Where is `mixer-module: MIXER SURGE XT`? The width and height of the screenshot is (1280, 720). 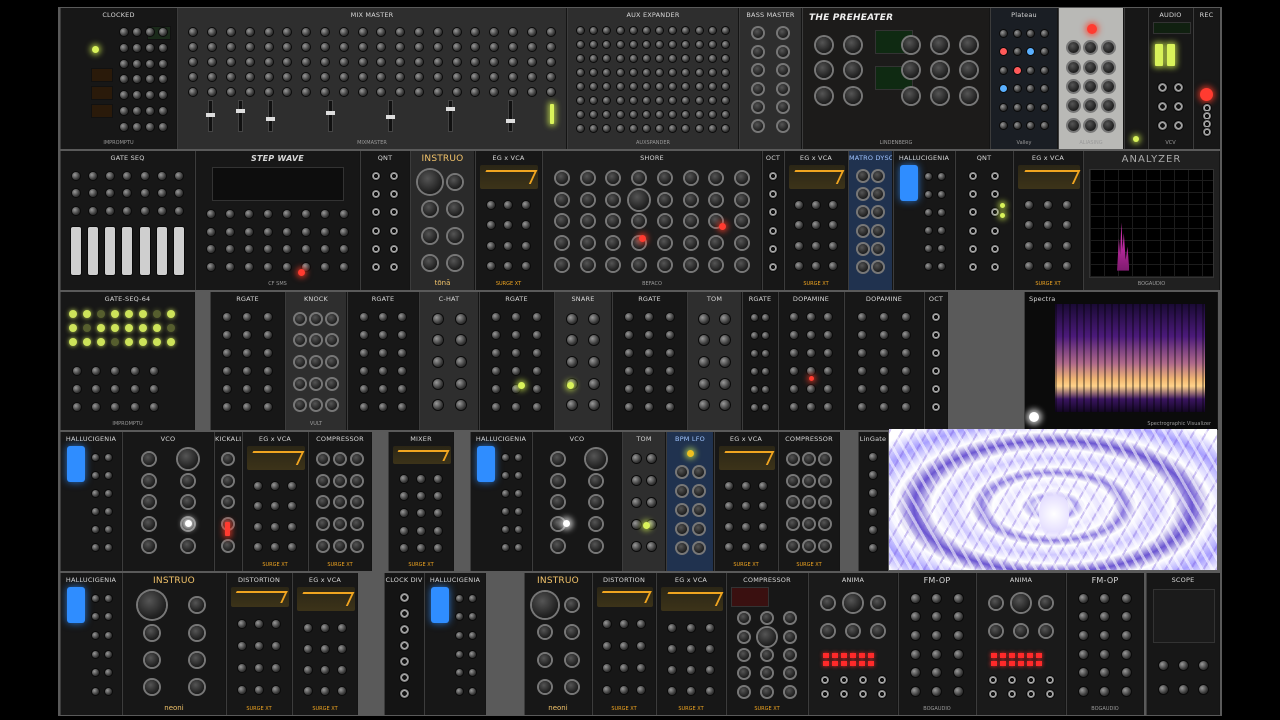 mixer-module: MIXER SURGE XT is located at coordinates (421, 501).